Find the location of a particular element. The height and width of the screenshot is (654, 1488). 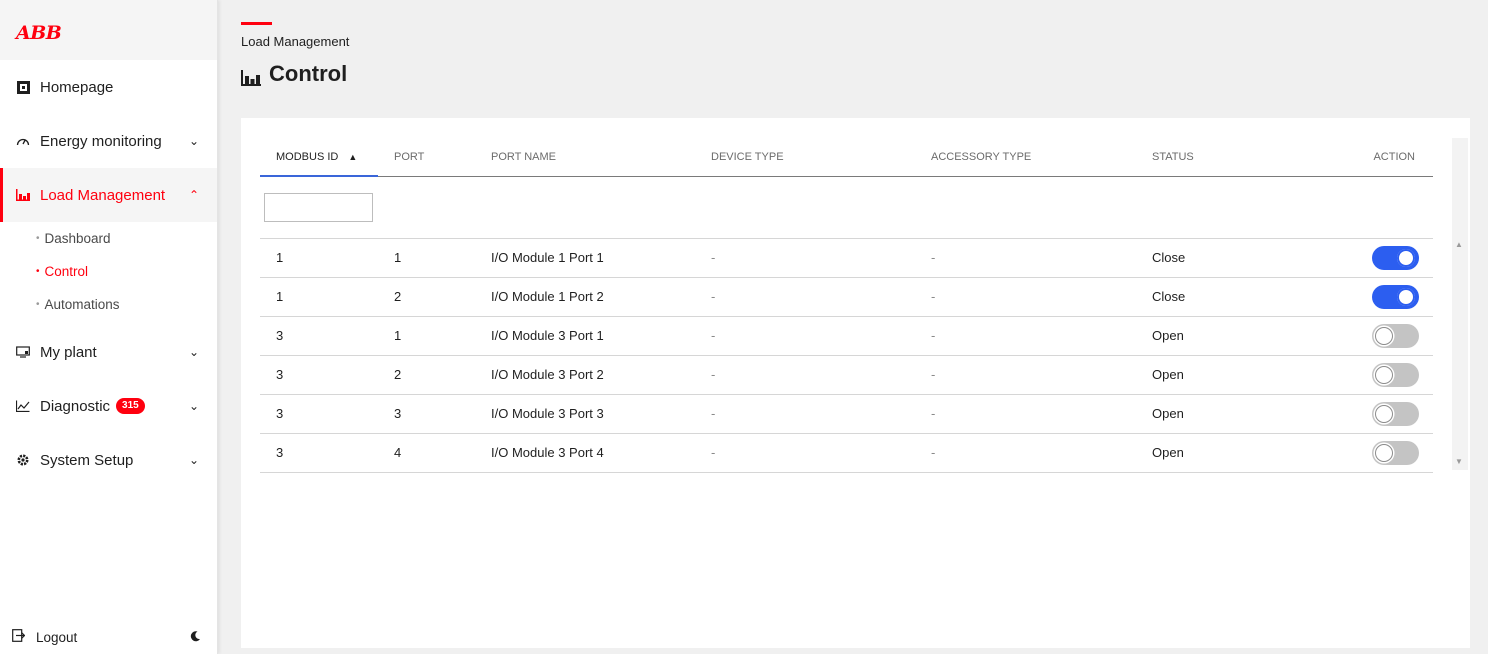

sidebar-item-label: Load Management is located at coordinates (103, 195).